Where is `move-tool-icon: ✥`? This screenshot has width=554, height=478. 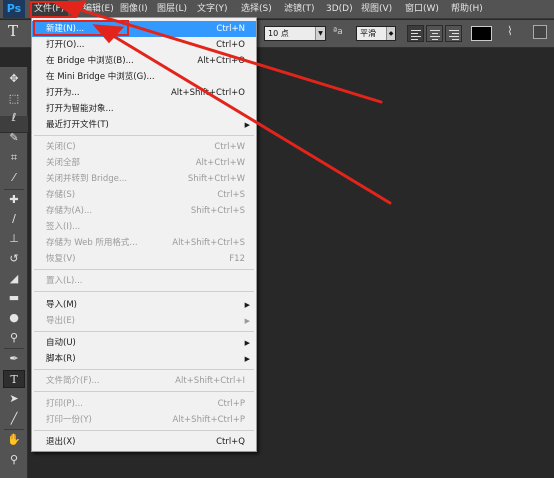 move-tool-icon: ✥ is located at coordinates (14, 79).